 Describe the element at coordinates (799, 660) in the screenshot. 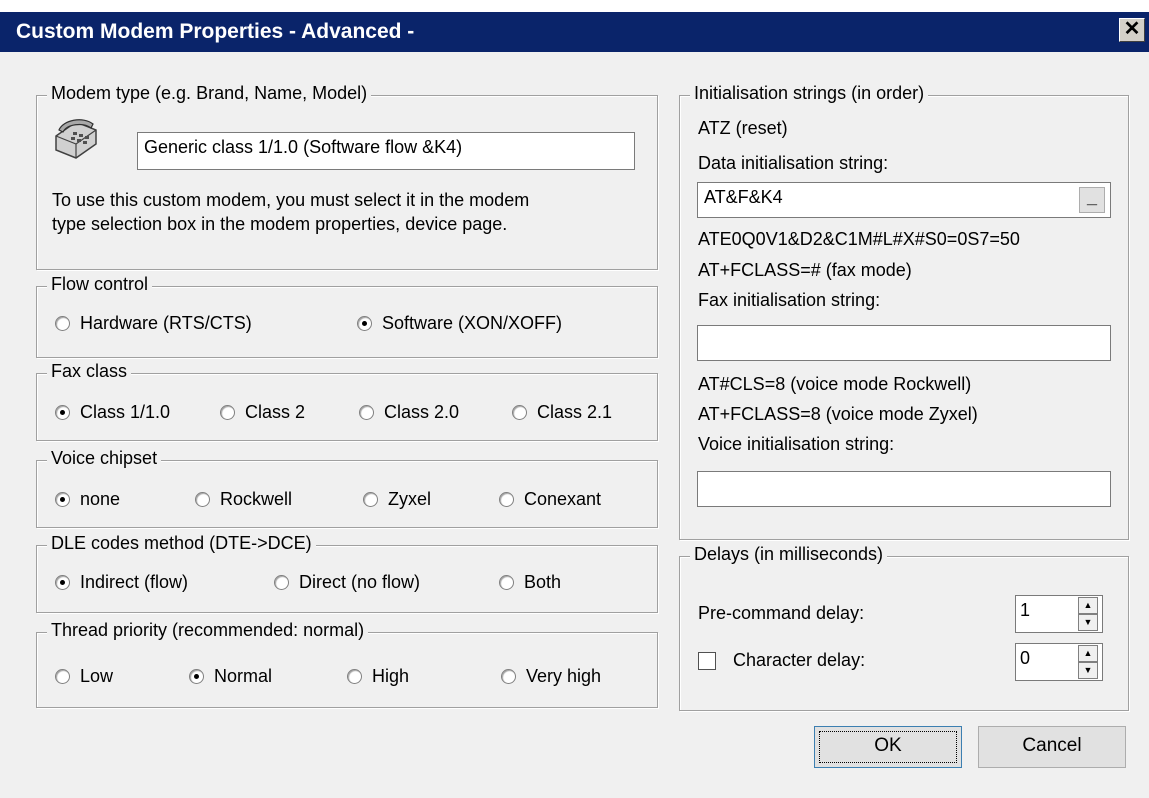

I see `character-delay-label: Character delay:` at that location.